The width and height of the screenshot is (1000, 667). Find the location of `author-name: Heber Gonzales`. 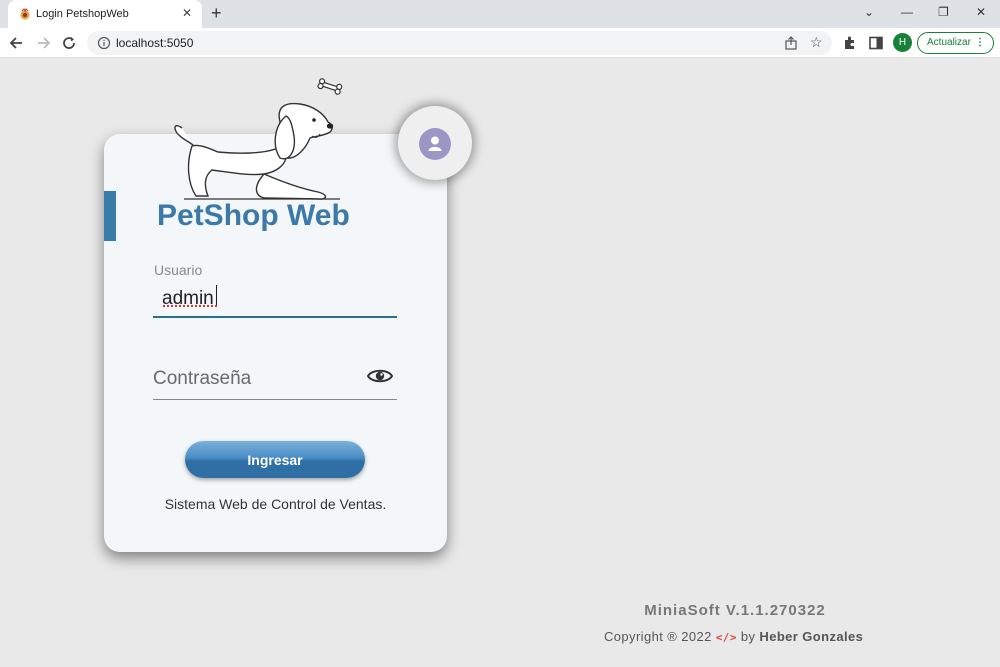

author-name: Heber Gonzales is located at coordinates (811, 636).